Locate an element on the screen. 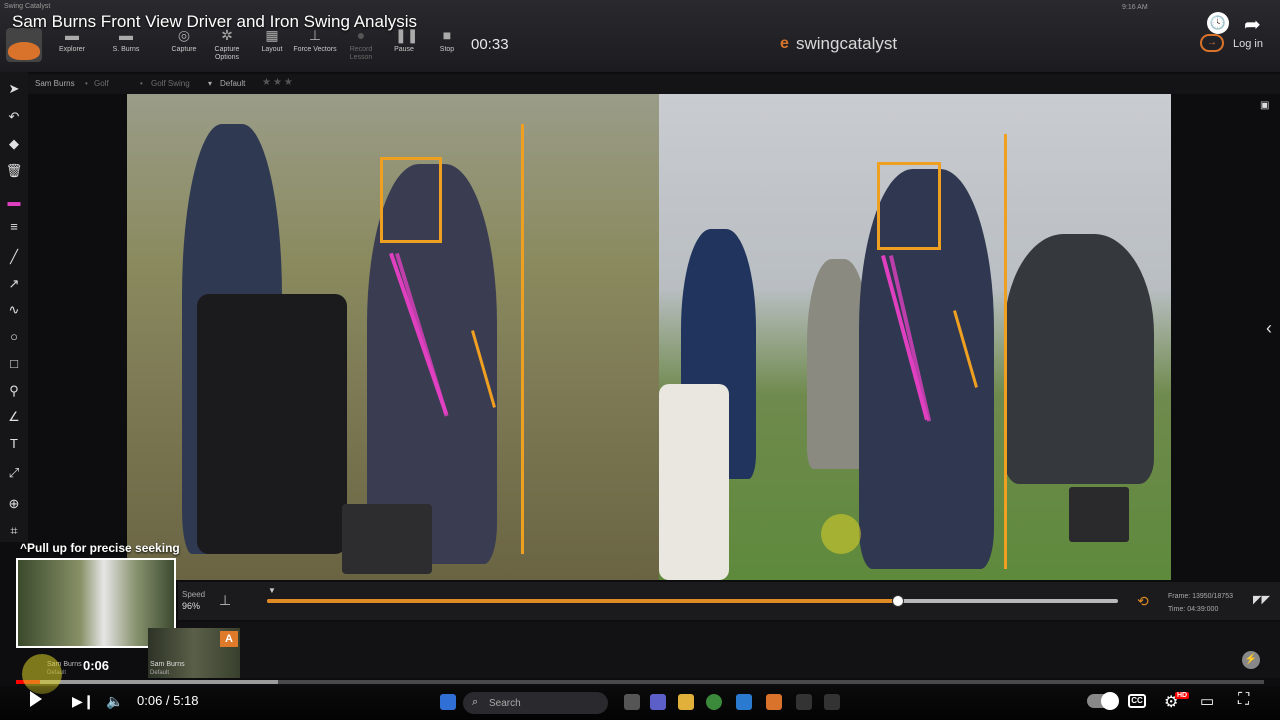 The image size is (1280, 720). login-button: Log in is located at coordinates (1248, 44).